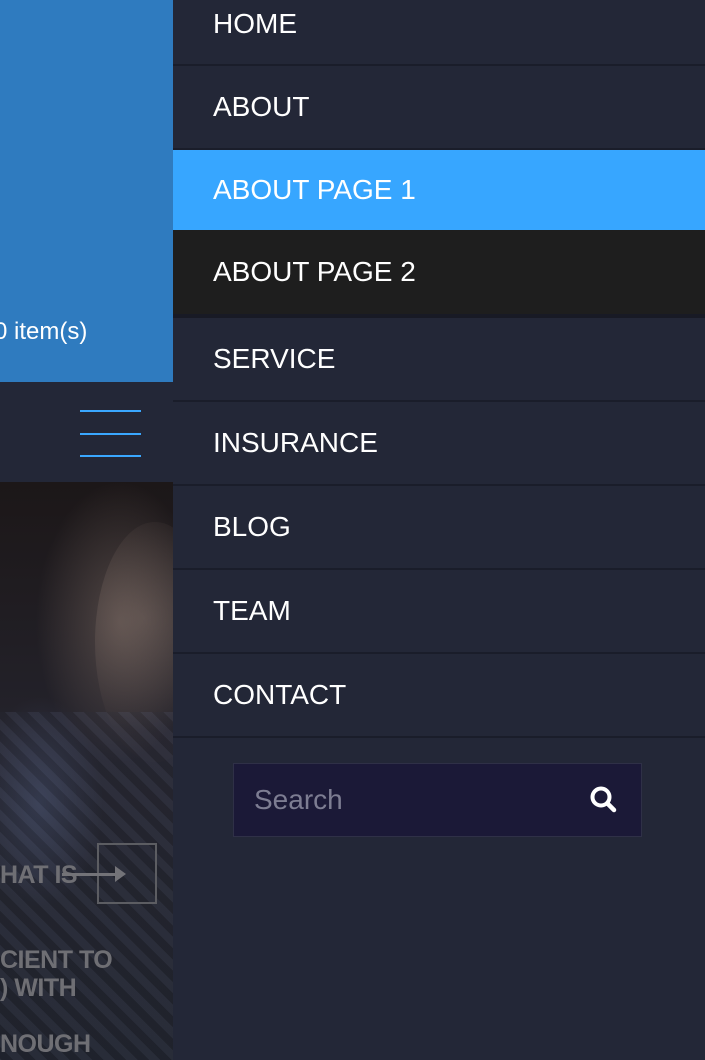  What do you see at coordinates (43, 332) in the screenshot?
I see `cart-count: 0 item(s)` at bounding box center [43, 332].